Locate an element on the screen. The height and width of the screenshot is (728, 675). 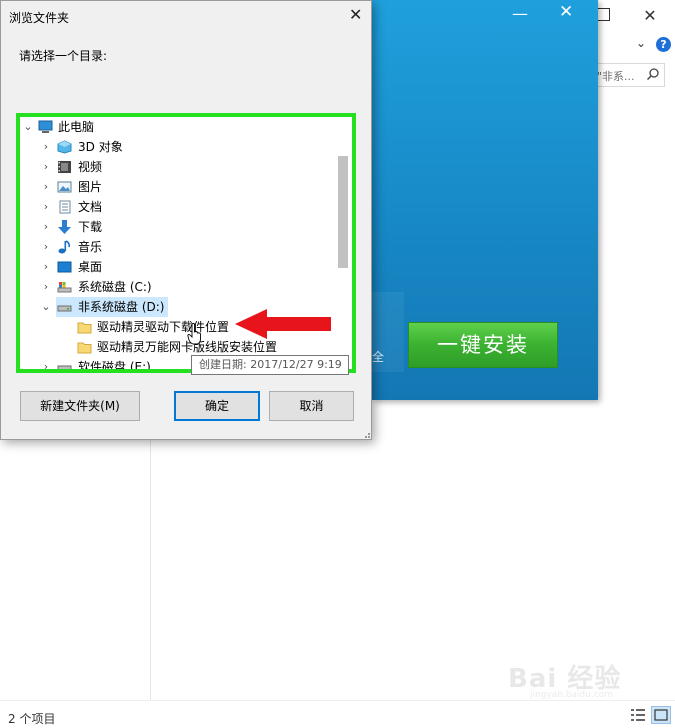
dialog-title: 浏览文件夹 is located at coordinates (39, 18).